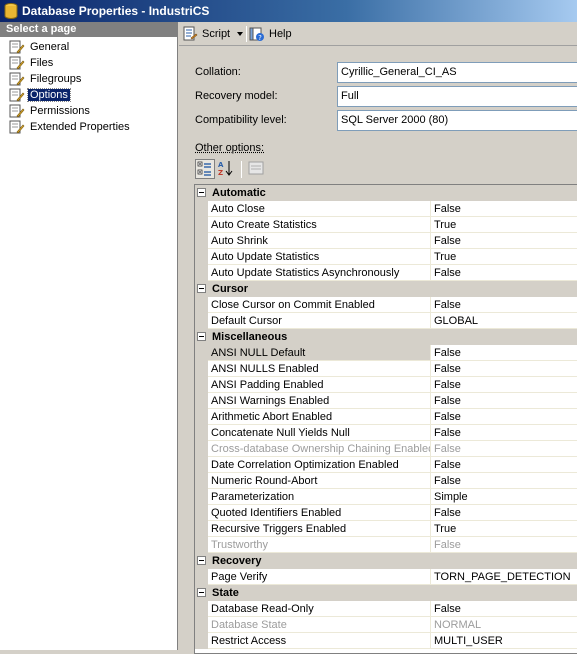 The width and height of the screenshot is (577, 654). I want to click on property-name: Trustworthy, so click(319, 545).